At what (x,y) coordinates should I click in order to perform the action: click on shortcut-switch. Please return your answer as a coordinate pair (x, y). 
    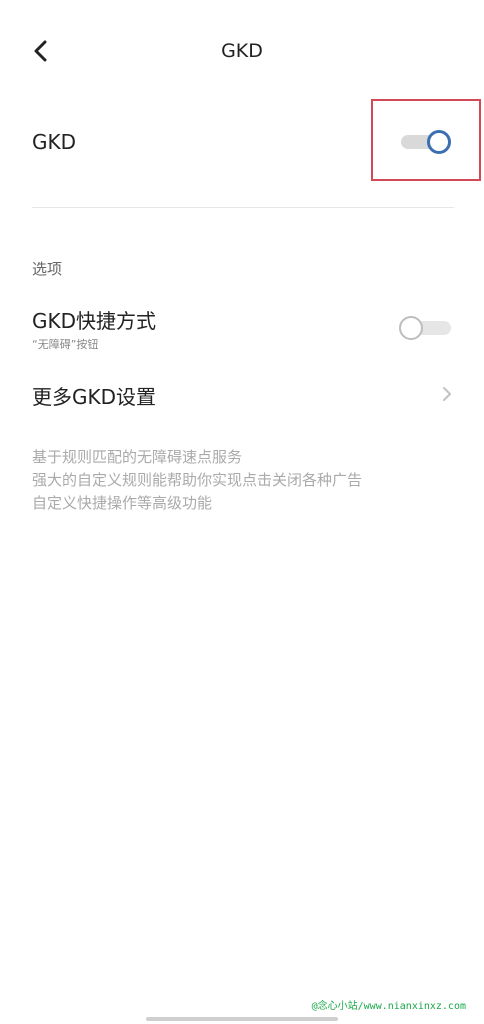
    Looking at the image, I should click on (426, 328).